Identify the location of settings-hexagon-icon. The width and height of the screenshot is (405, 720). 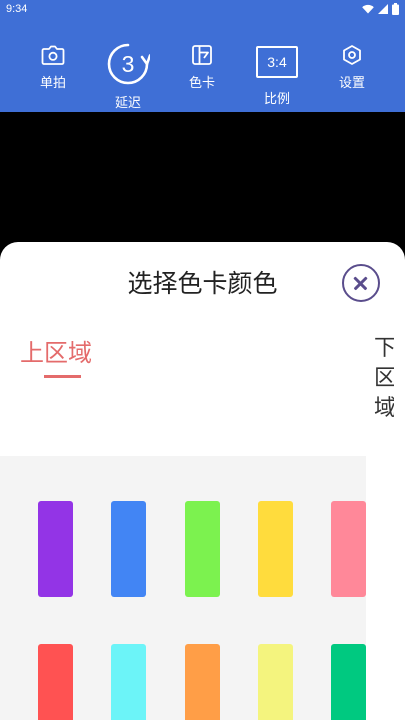
(352, 55).